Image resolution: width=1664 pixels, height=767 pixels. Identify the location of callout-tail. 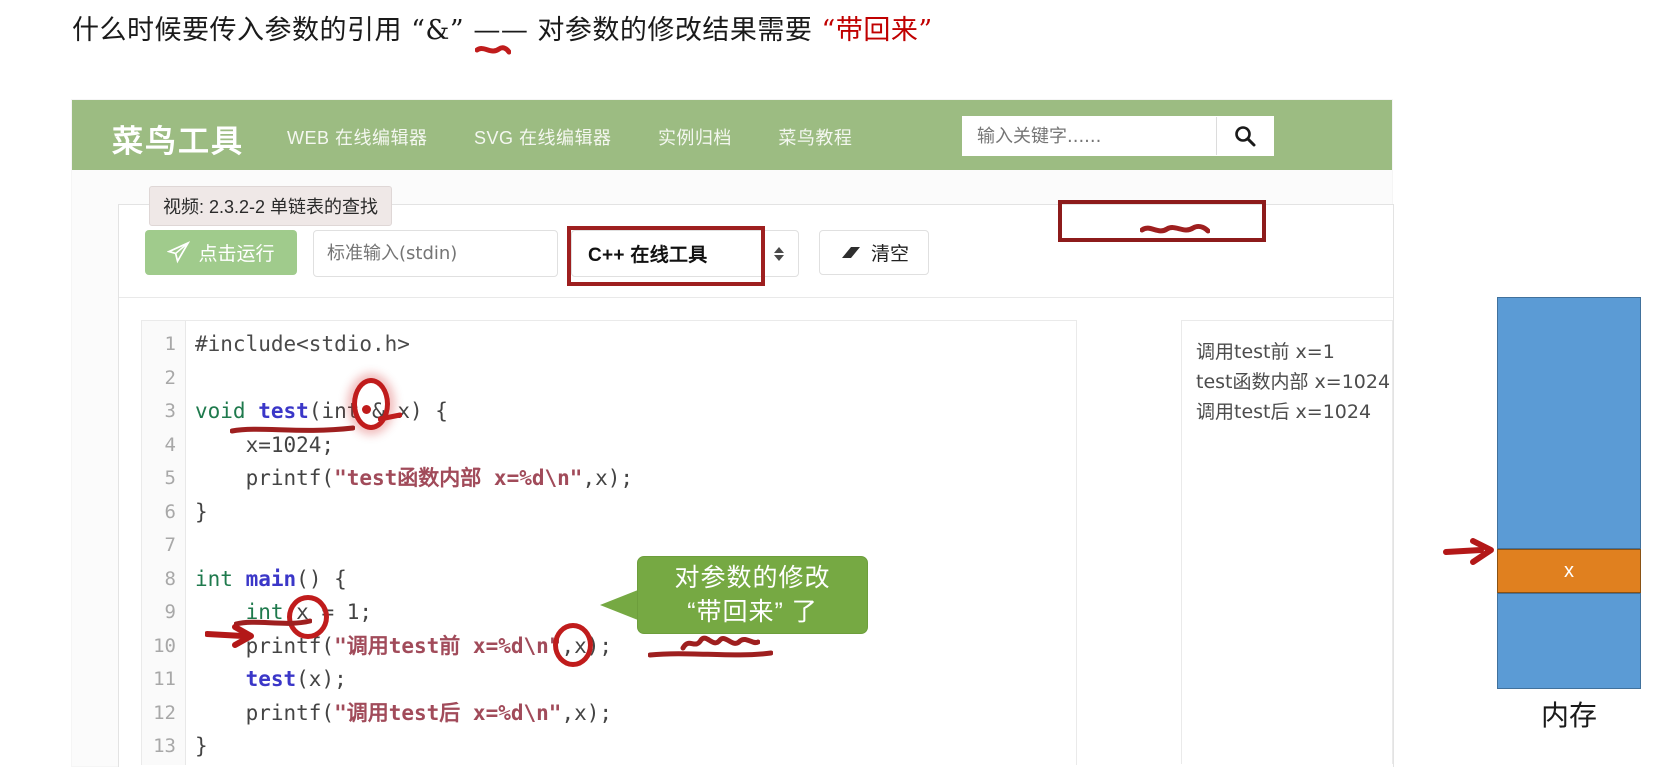
(619, 605).